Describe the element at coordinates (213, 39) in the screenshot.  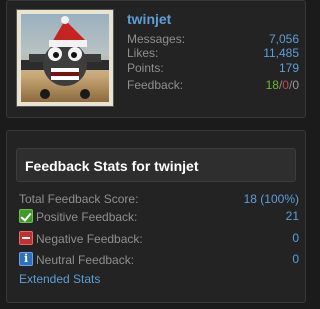
I see `messages-stat: Messages: 7,056` at that location.